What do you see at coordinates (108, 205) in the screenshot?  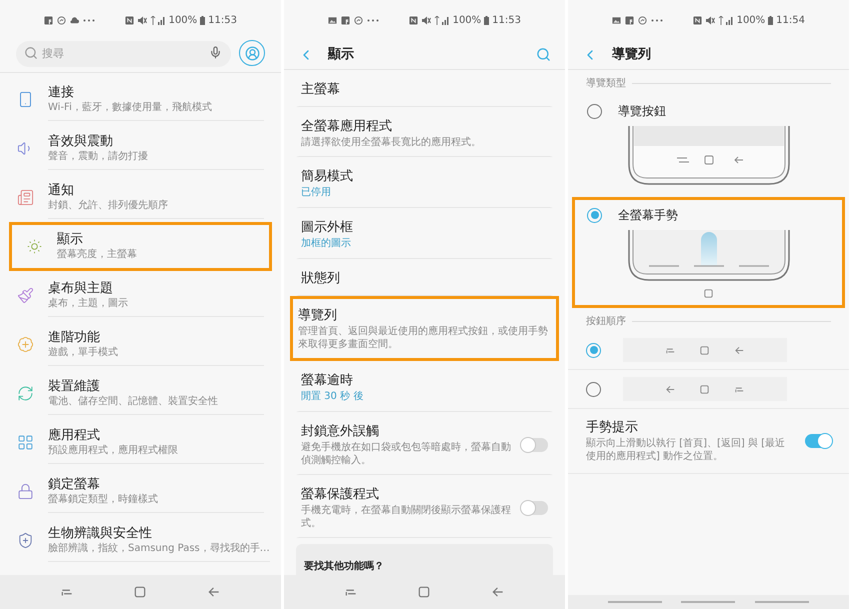 I see `item-subtitle: 封鎖、允許、排列優先順序` at bounding box center [108, 205].